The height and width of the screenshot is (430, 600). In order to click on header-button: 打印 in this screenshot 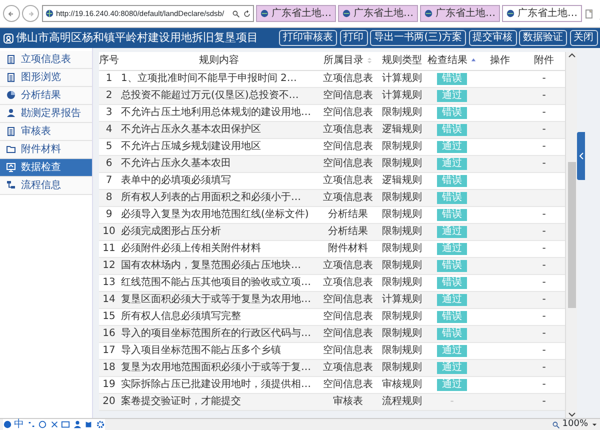, I will do `click(354, 38)`.